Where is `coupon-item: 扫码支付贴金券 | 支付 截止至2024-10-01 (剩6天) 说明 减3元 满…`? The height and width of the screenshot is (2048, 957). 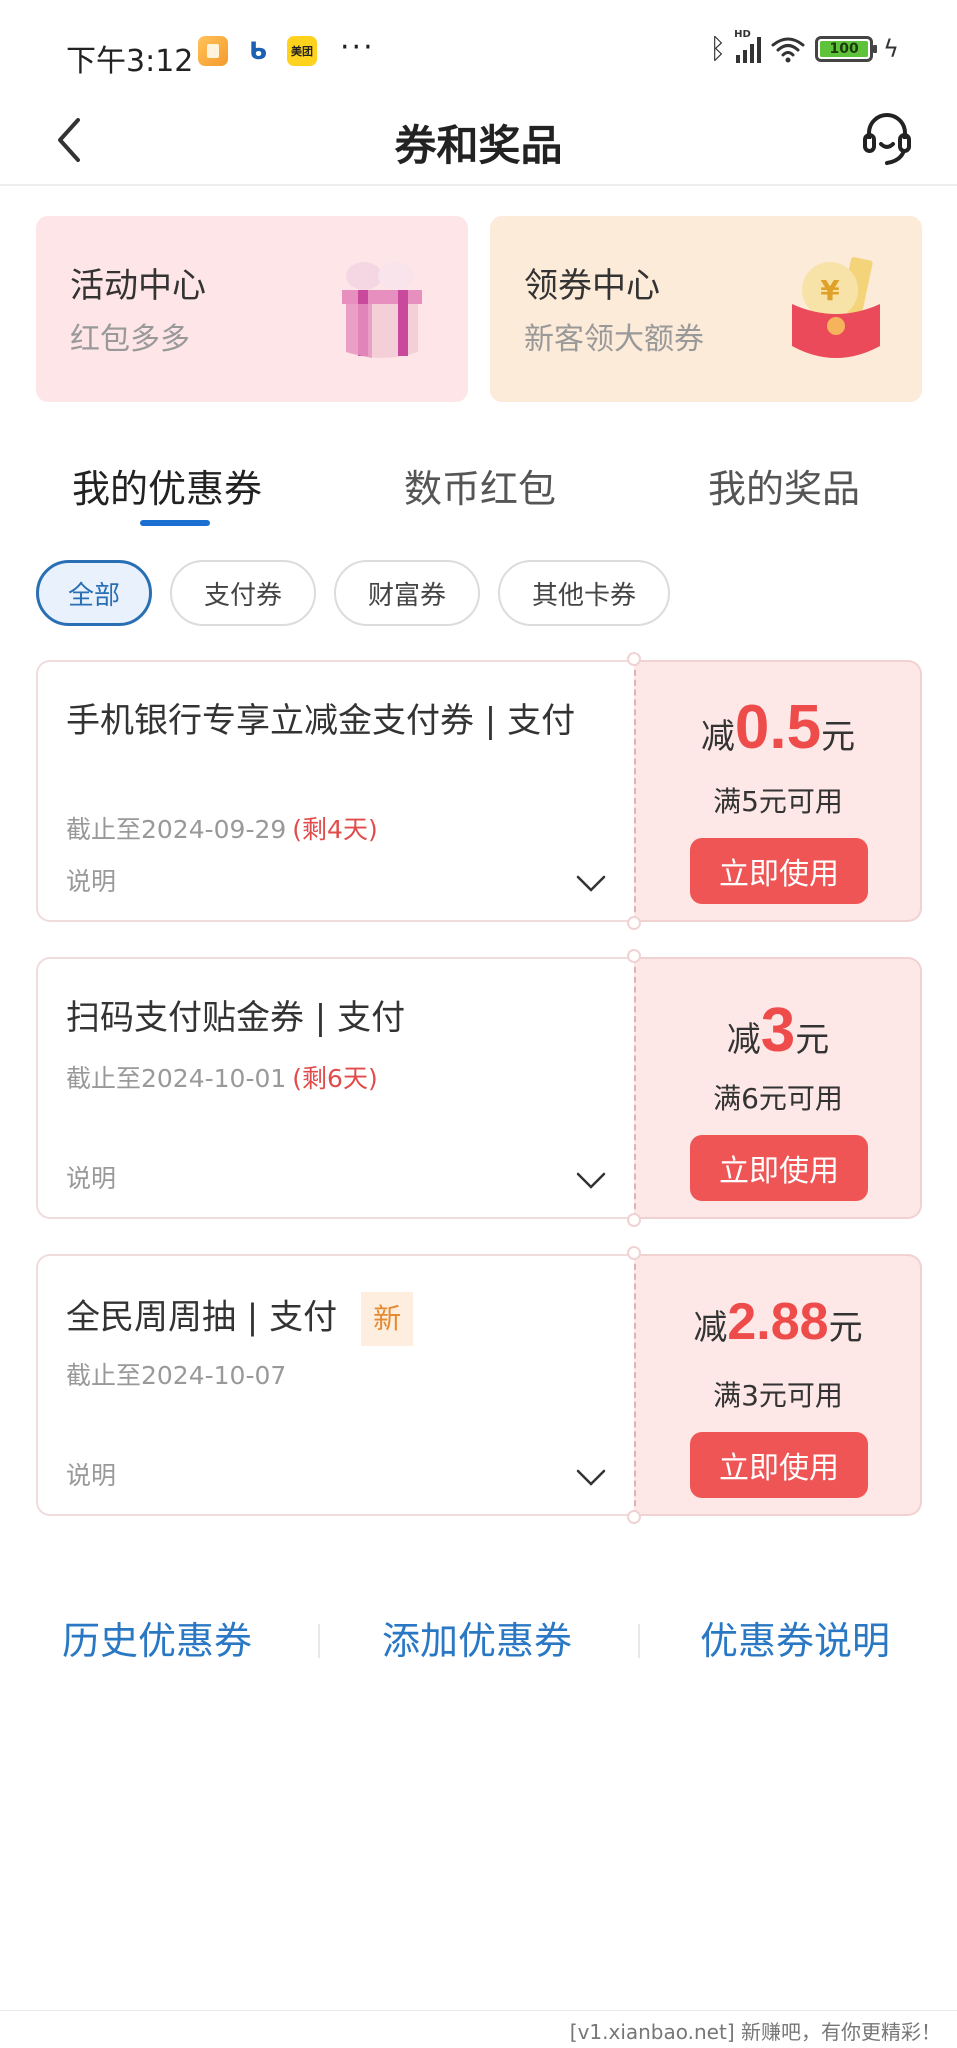
coupon-item: 扫码支付贴金券 | 支付 截止至2024-10-01 (剩6天) 说明 减3元 满… is located at coordinates (479, 1088).